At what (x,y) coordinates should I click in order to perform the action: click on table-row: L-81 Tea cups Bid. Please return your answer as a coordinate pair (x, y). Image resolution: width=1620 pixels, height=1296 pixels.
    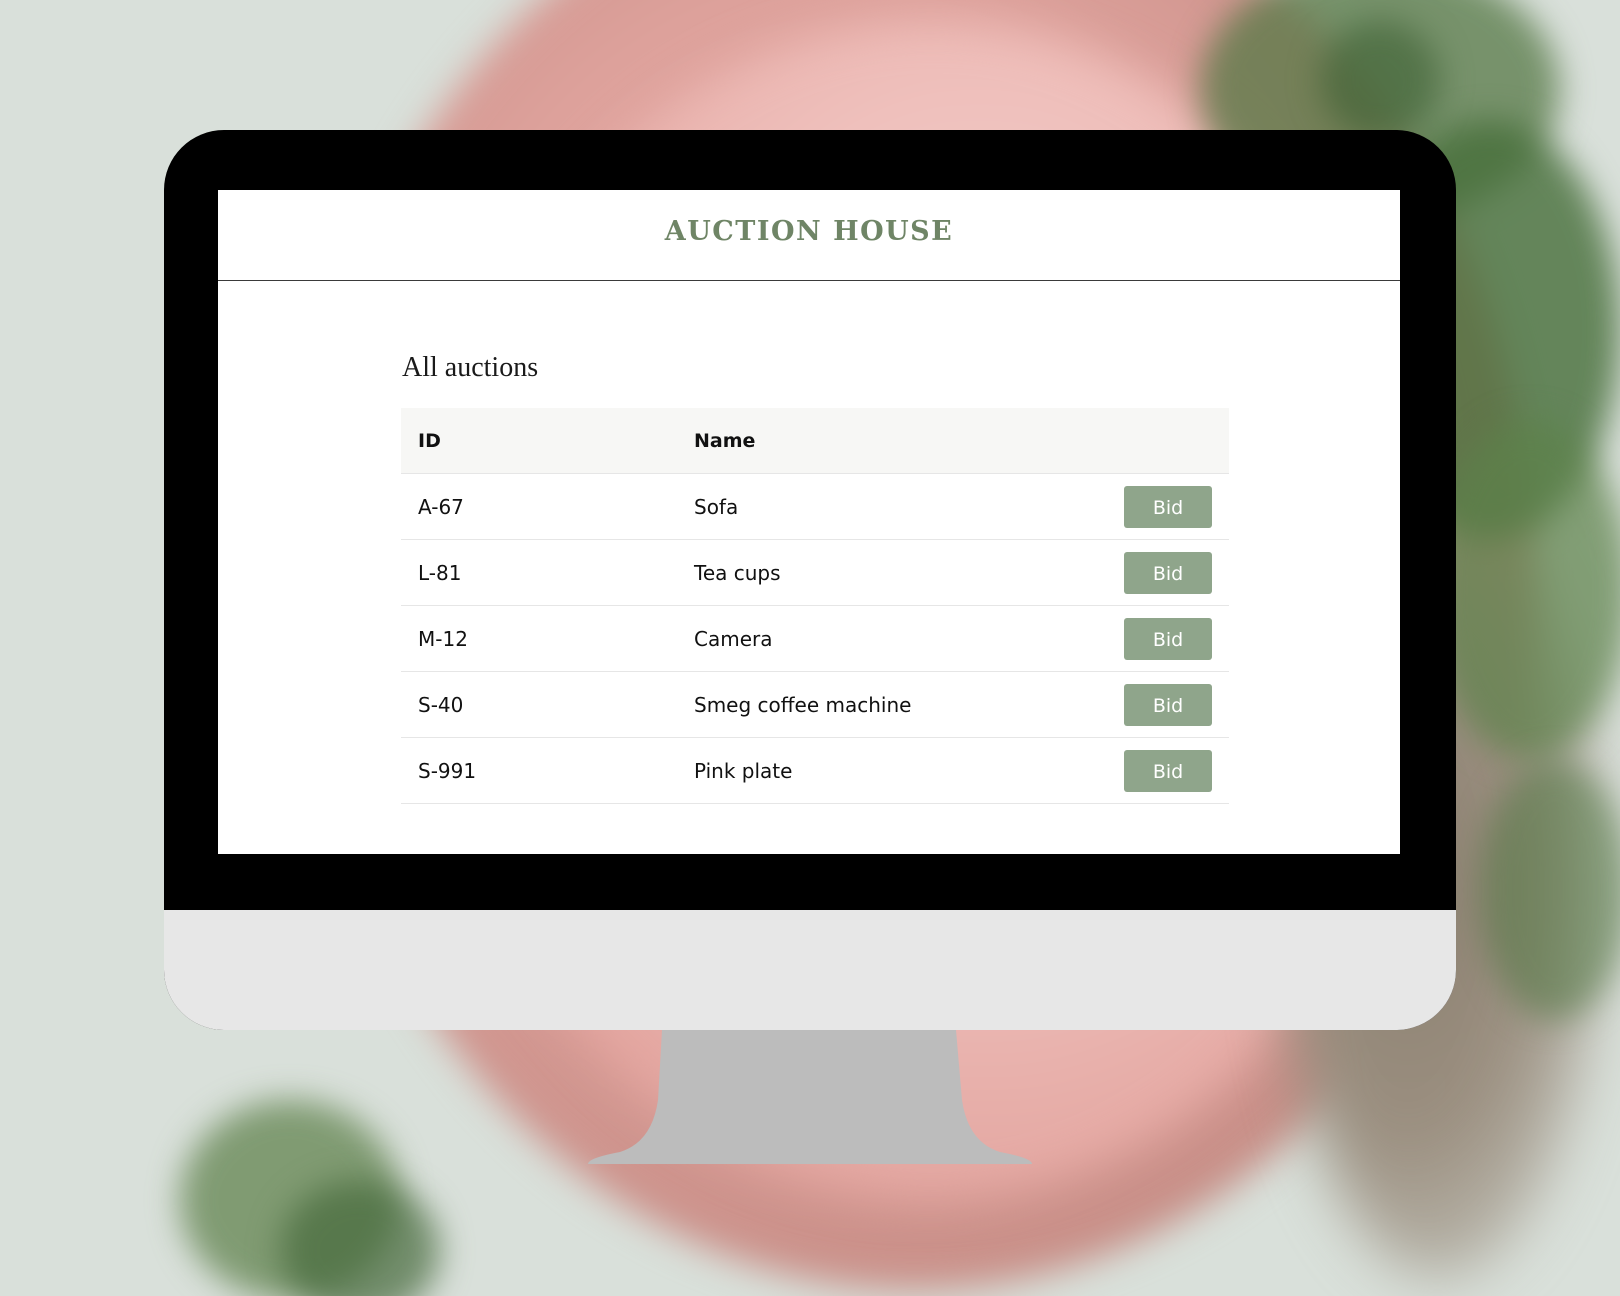
    Looking at the image, I should click on (815, 572).